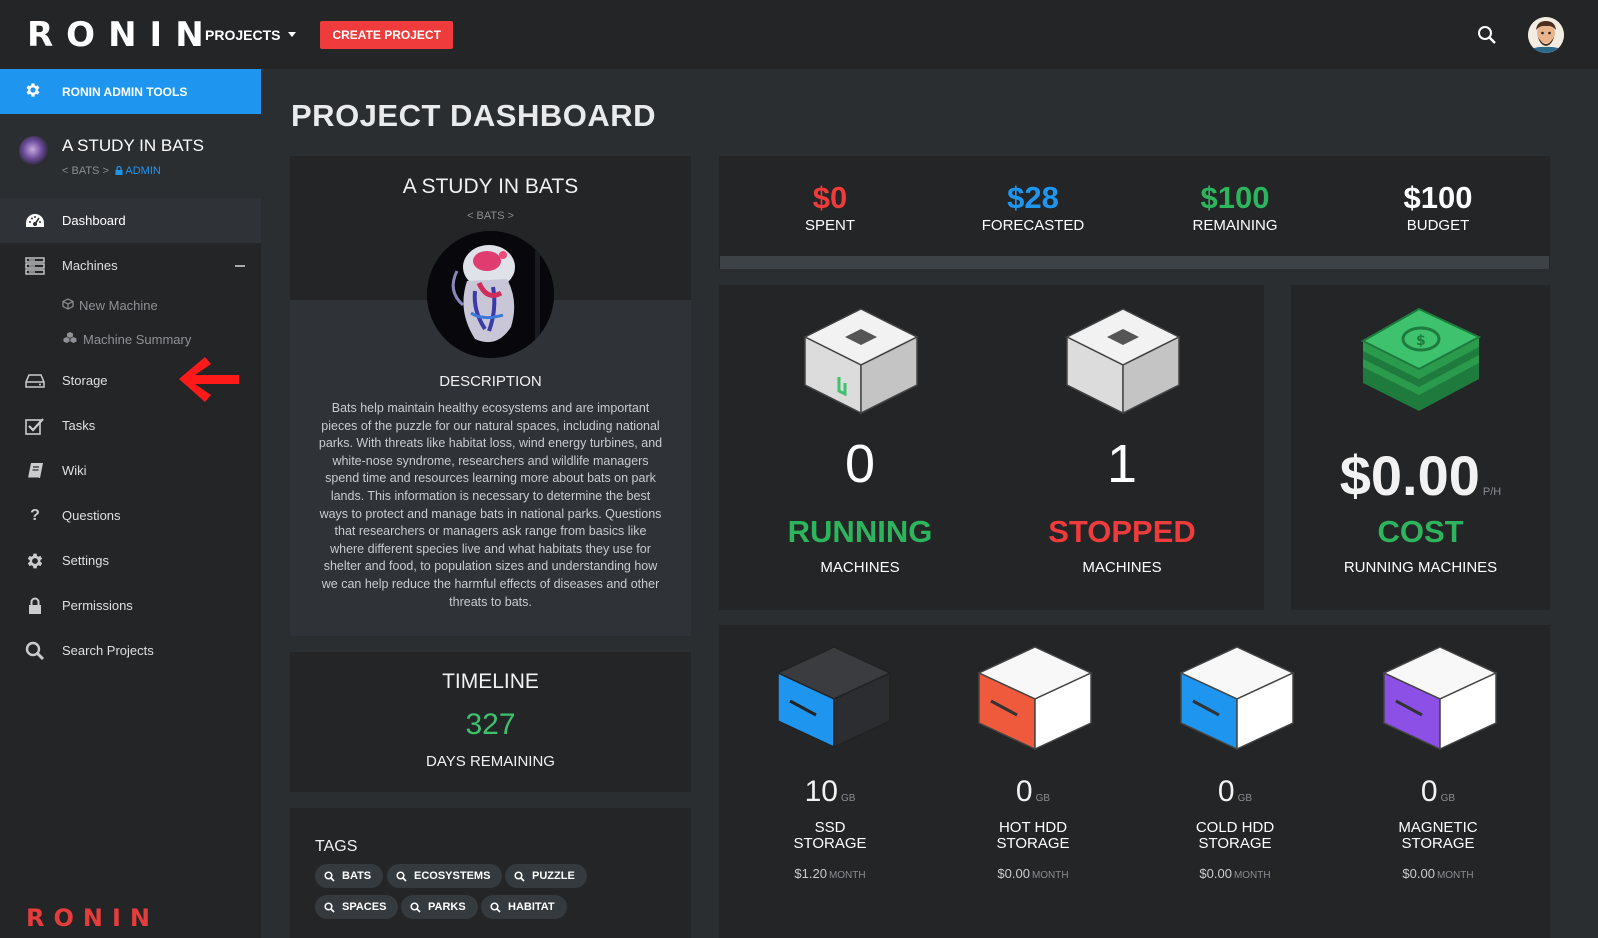 Image resolution: width=1598 pixels, height=938 pixels. Describe the element at coordinates (474, 115) in the screenshot. I see `page-title: PROJECT DASHBOARD` at that location.